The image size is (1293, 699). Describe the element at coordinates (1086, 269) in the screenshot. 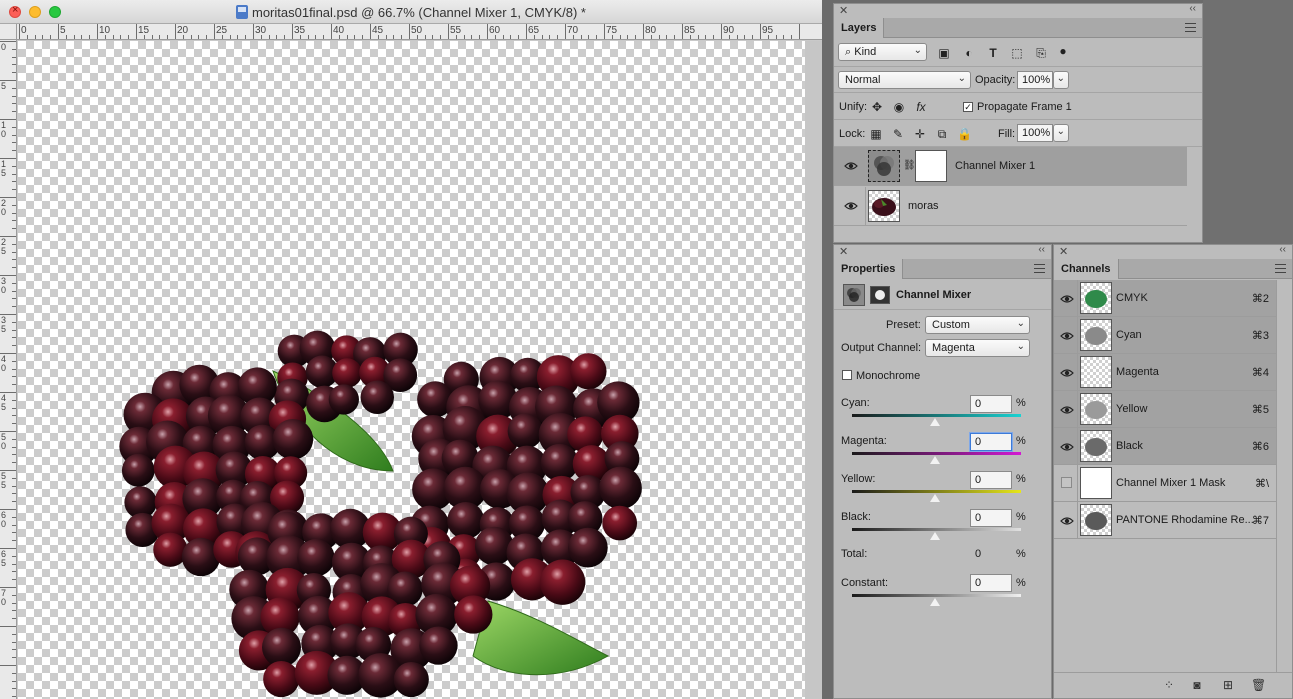

I see `tab-channels: Channels` at that location.